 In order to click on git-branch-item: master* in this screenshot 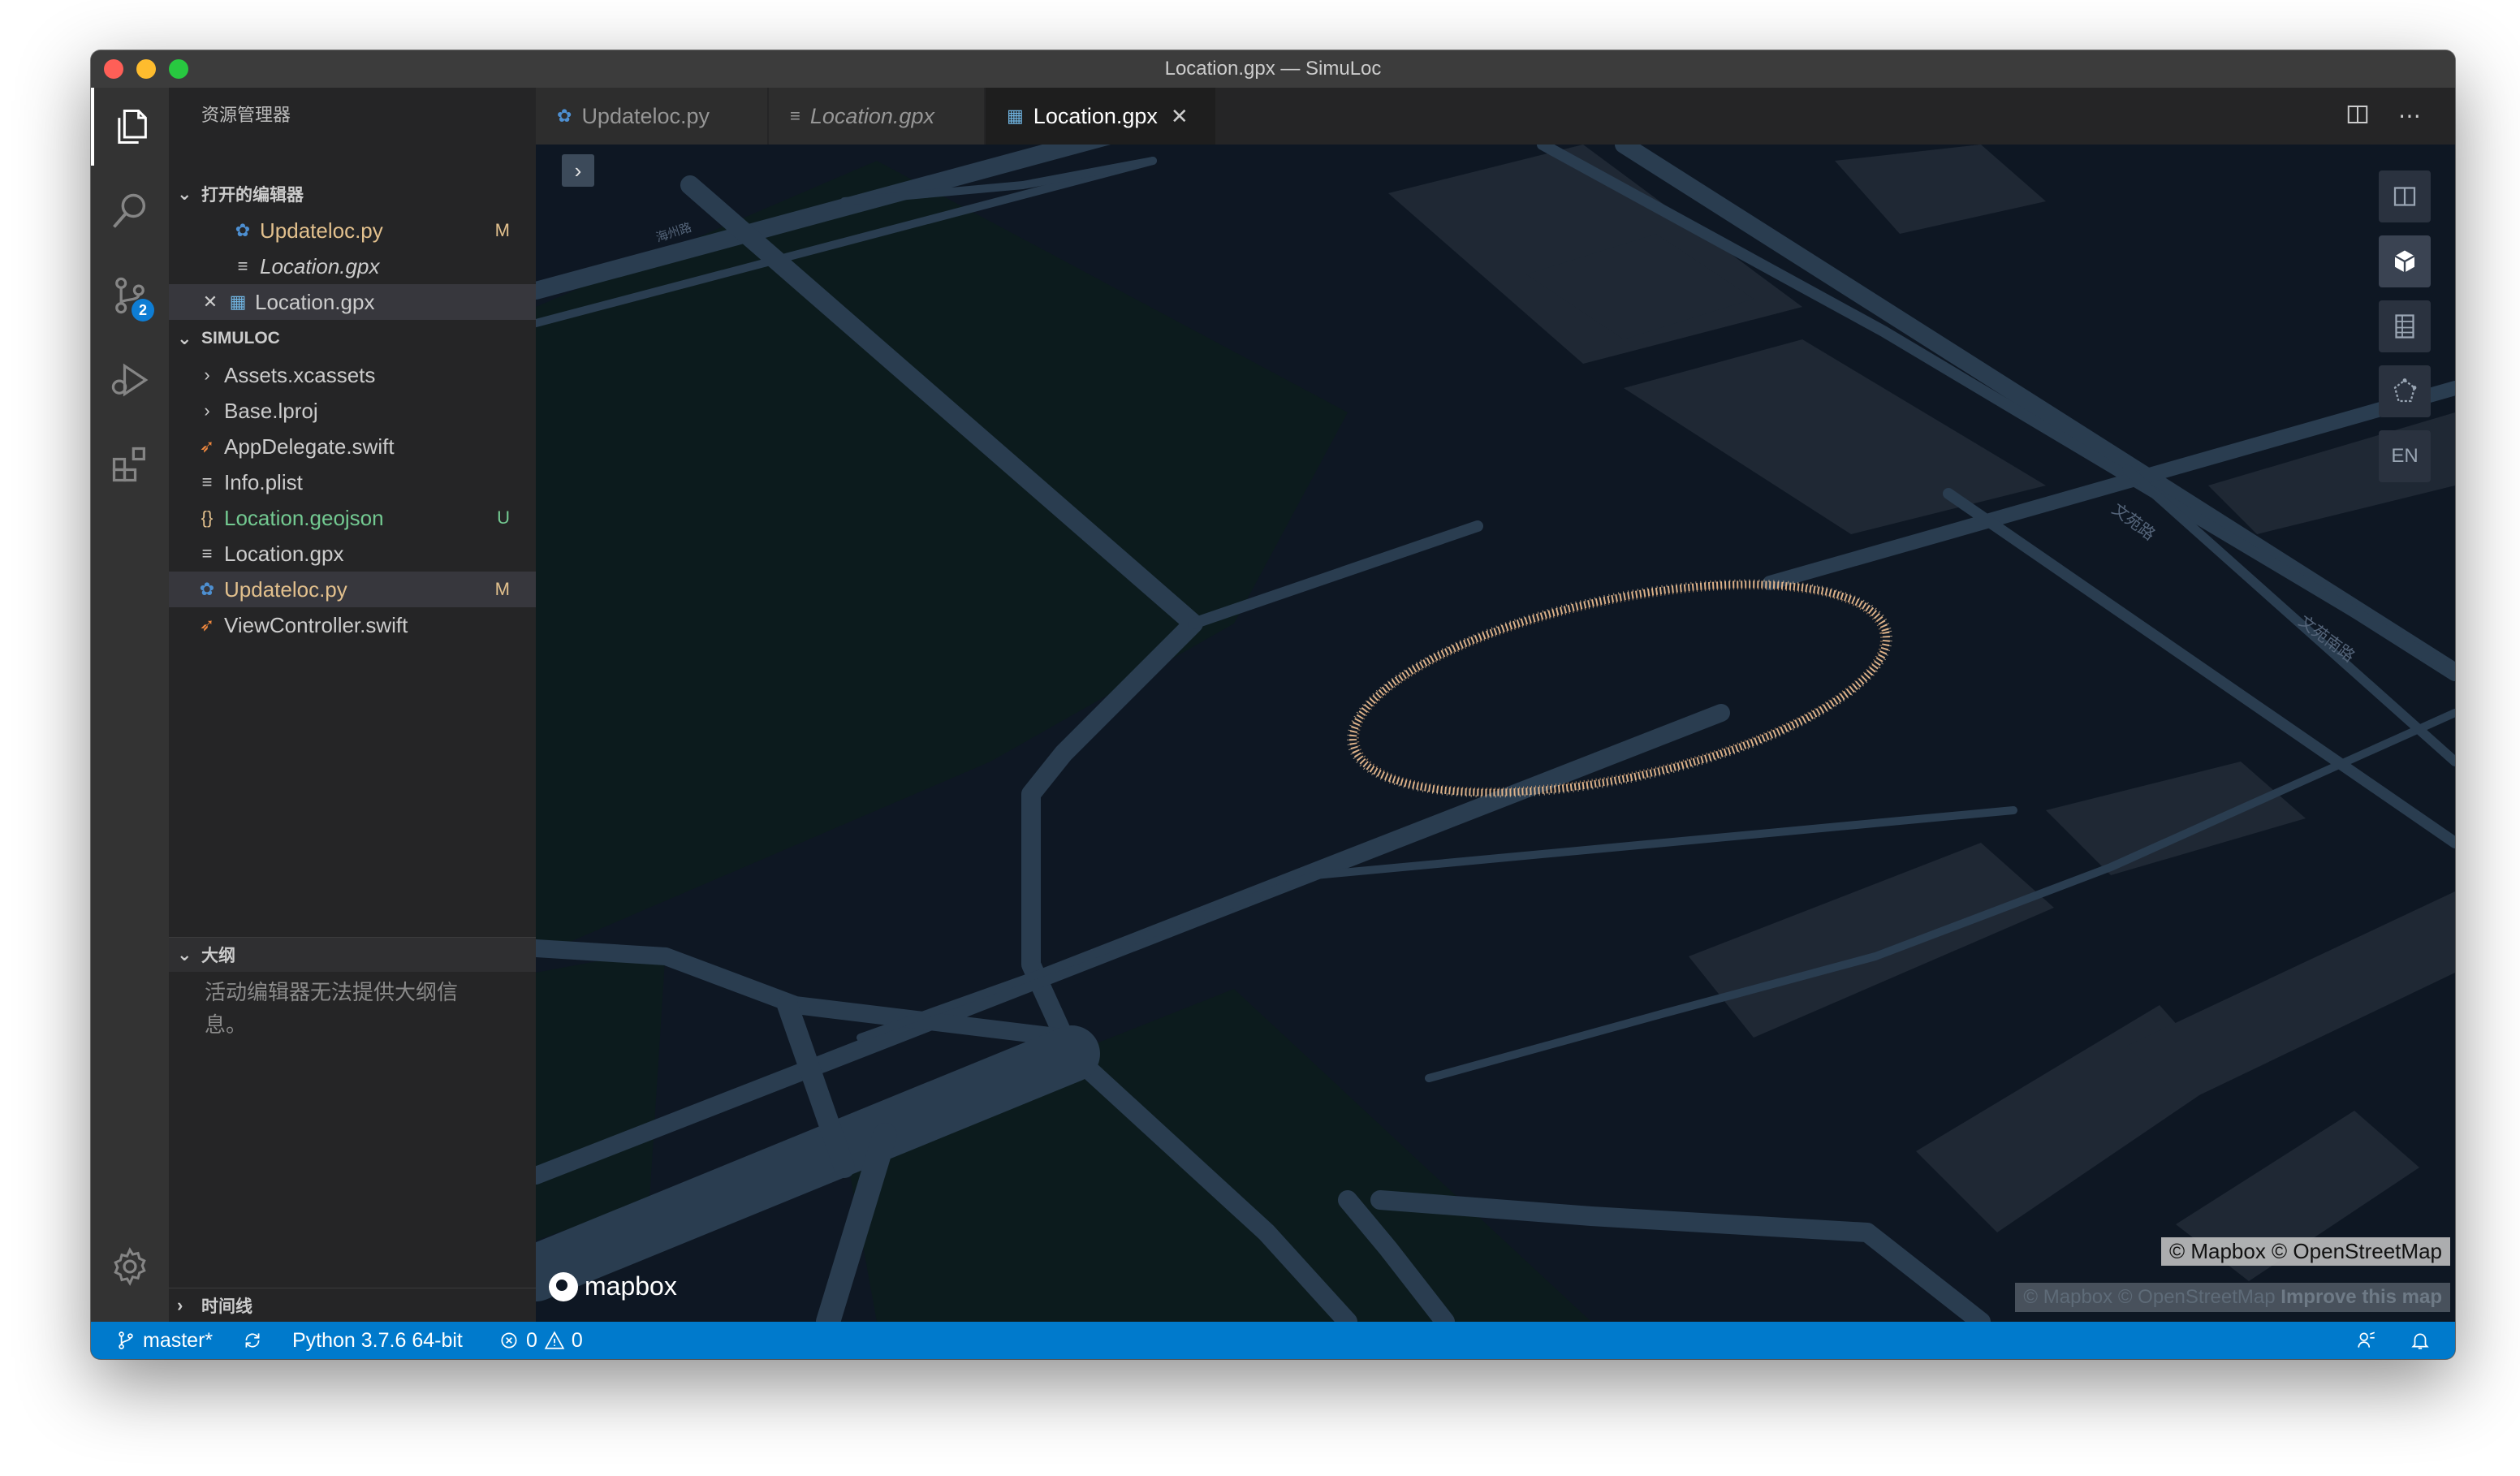, I will do `click(164, 1340)`.